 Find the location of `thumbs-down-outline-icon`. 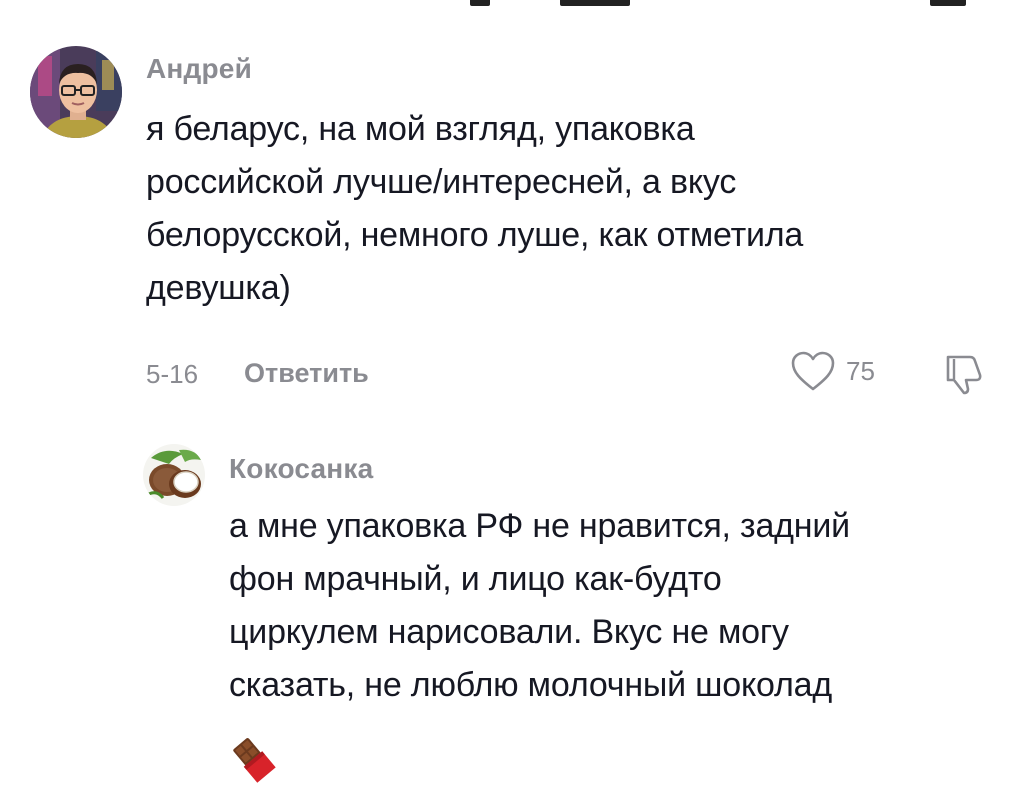

thumbs-down-outline-icon is located at coordinates (964, 375).